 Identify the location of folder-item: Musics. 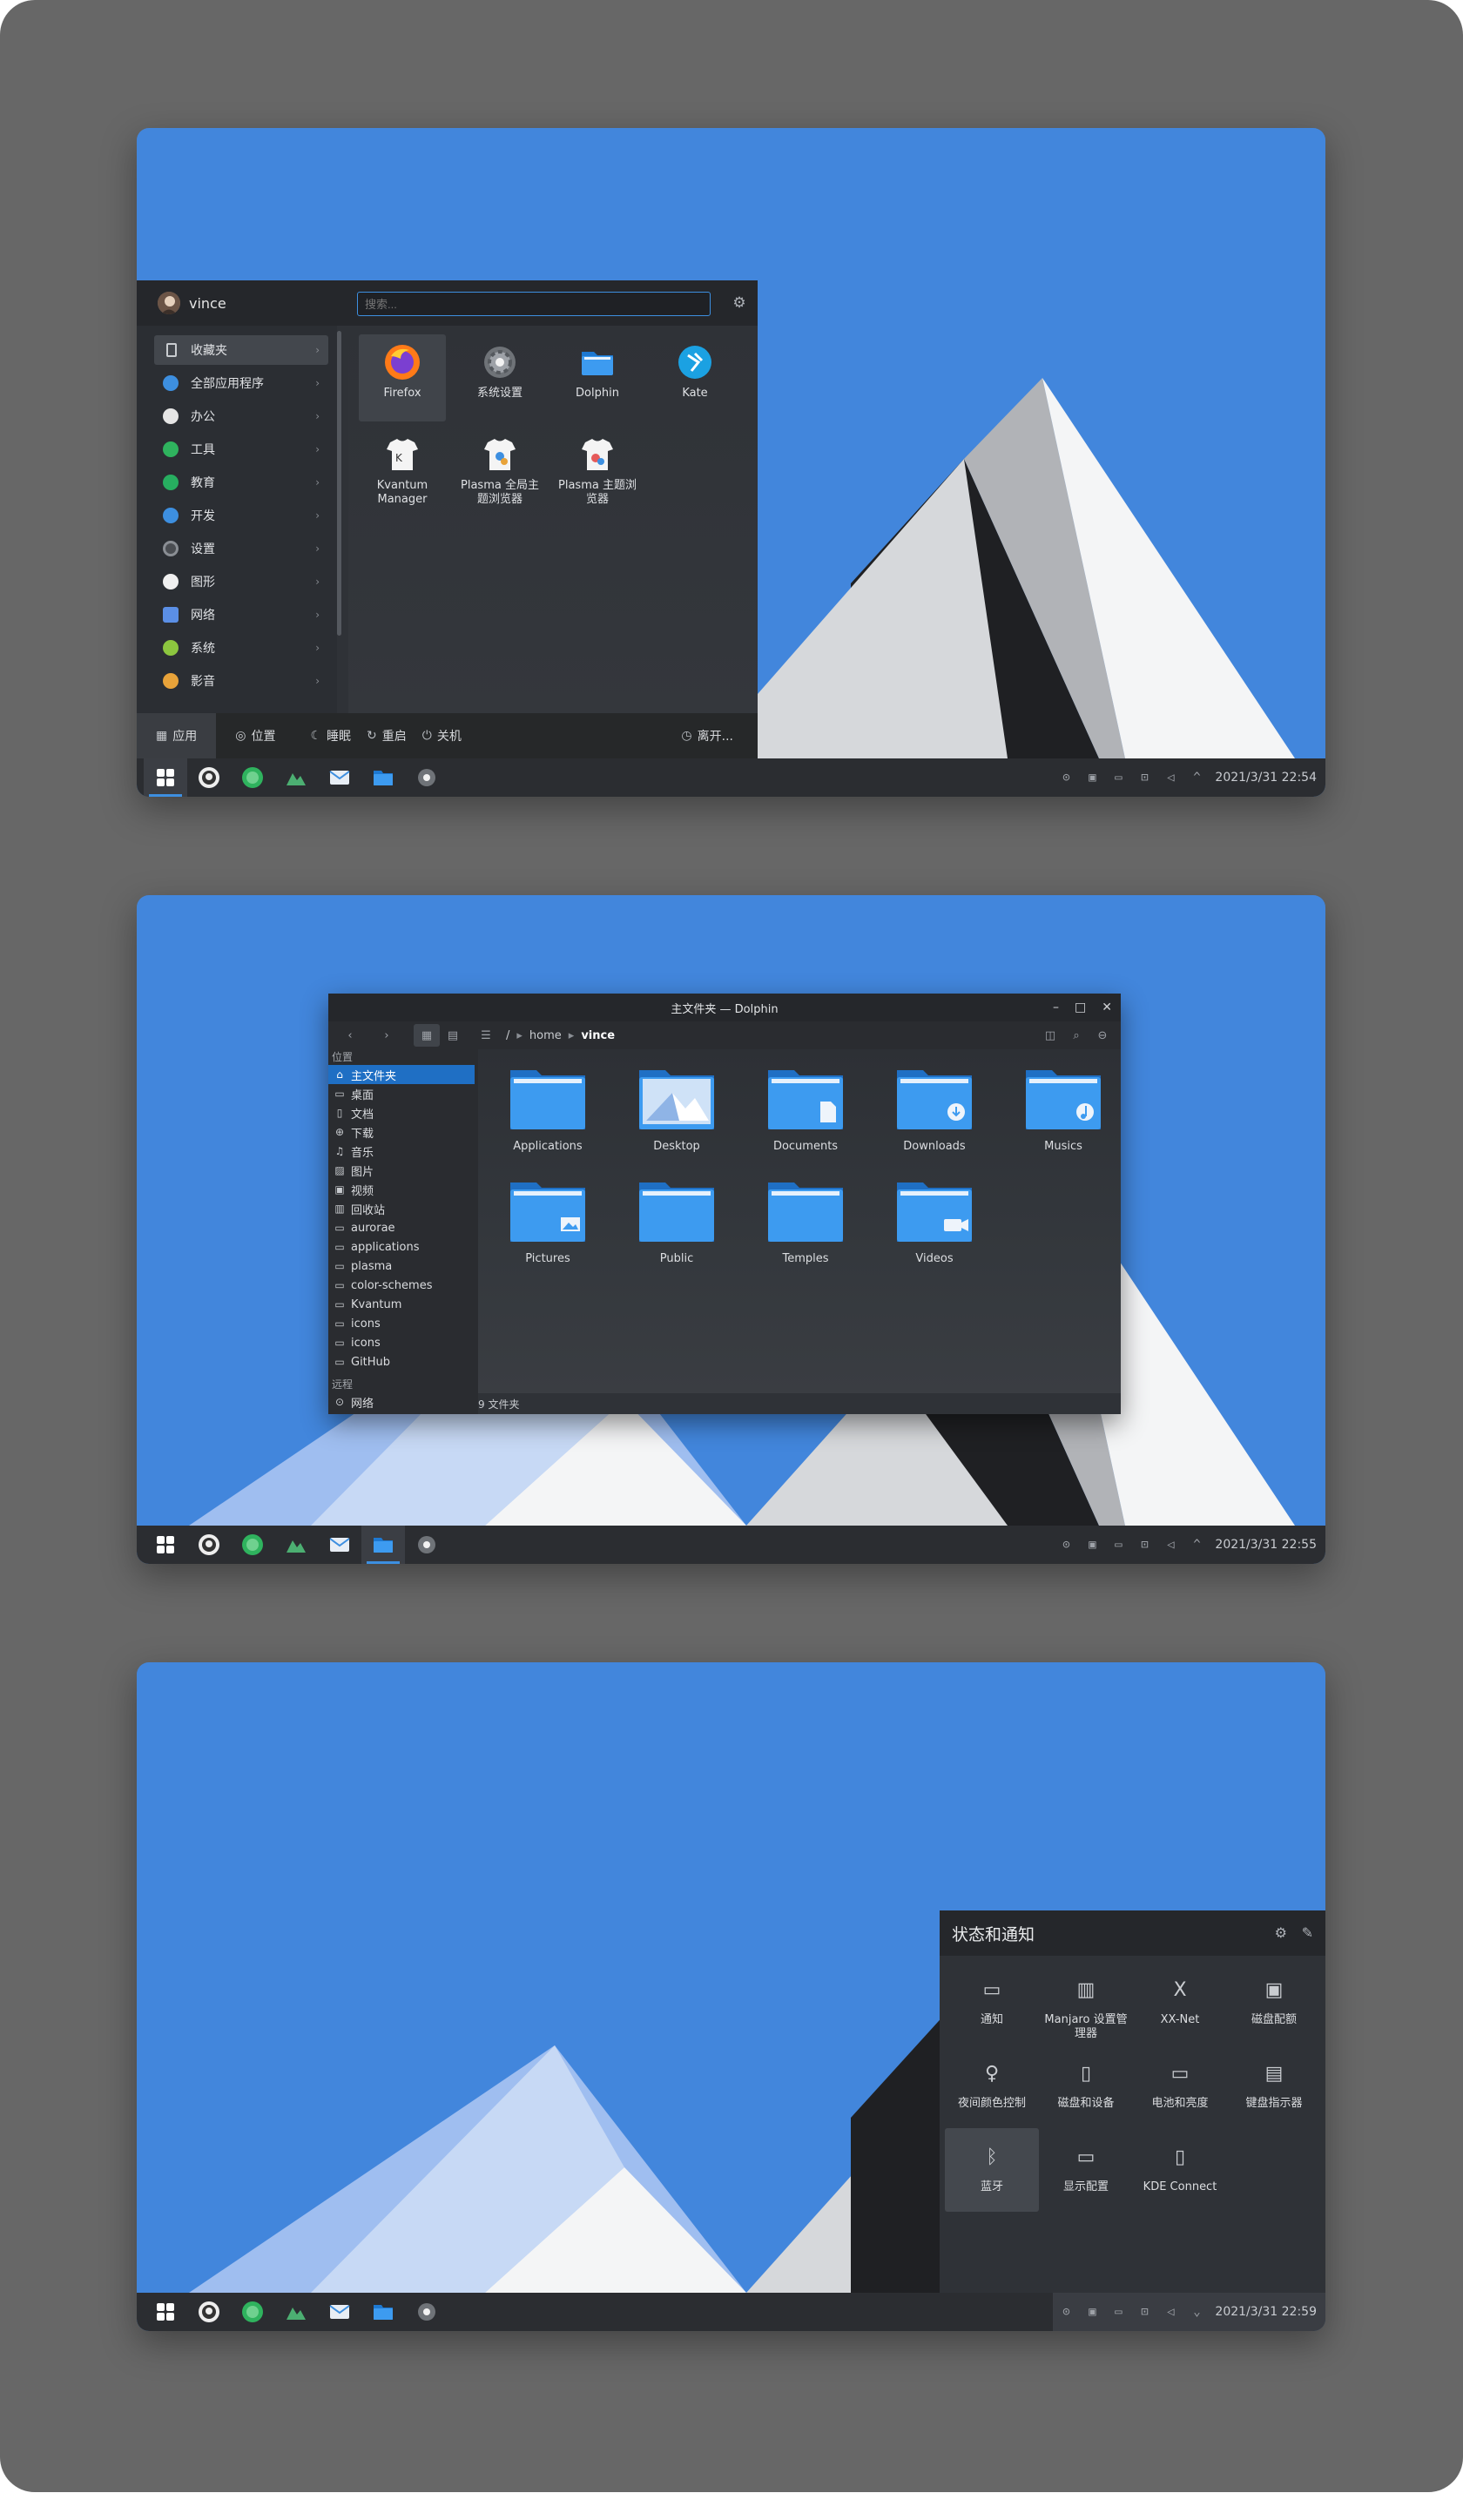
(1063, 1106).